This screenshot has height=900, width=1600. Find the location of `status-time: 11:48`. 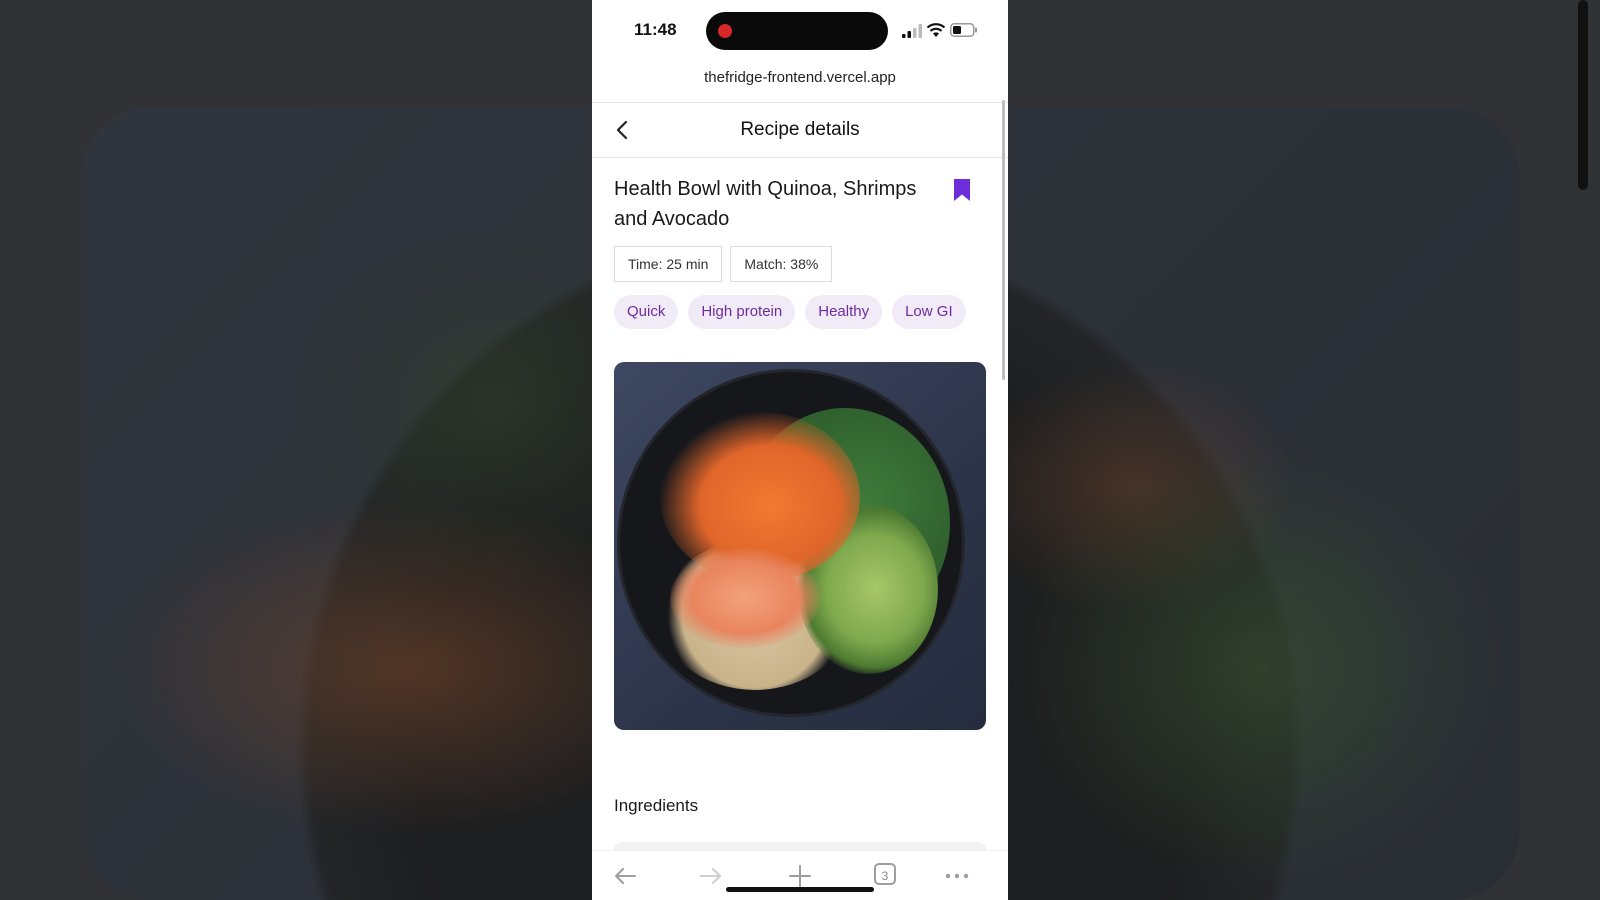

status-time: 11:48 is located at coordinates (655, 29).